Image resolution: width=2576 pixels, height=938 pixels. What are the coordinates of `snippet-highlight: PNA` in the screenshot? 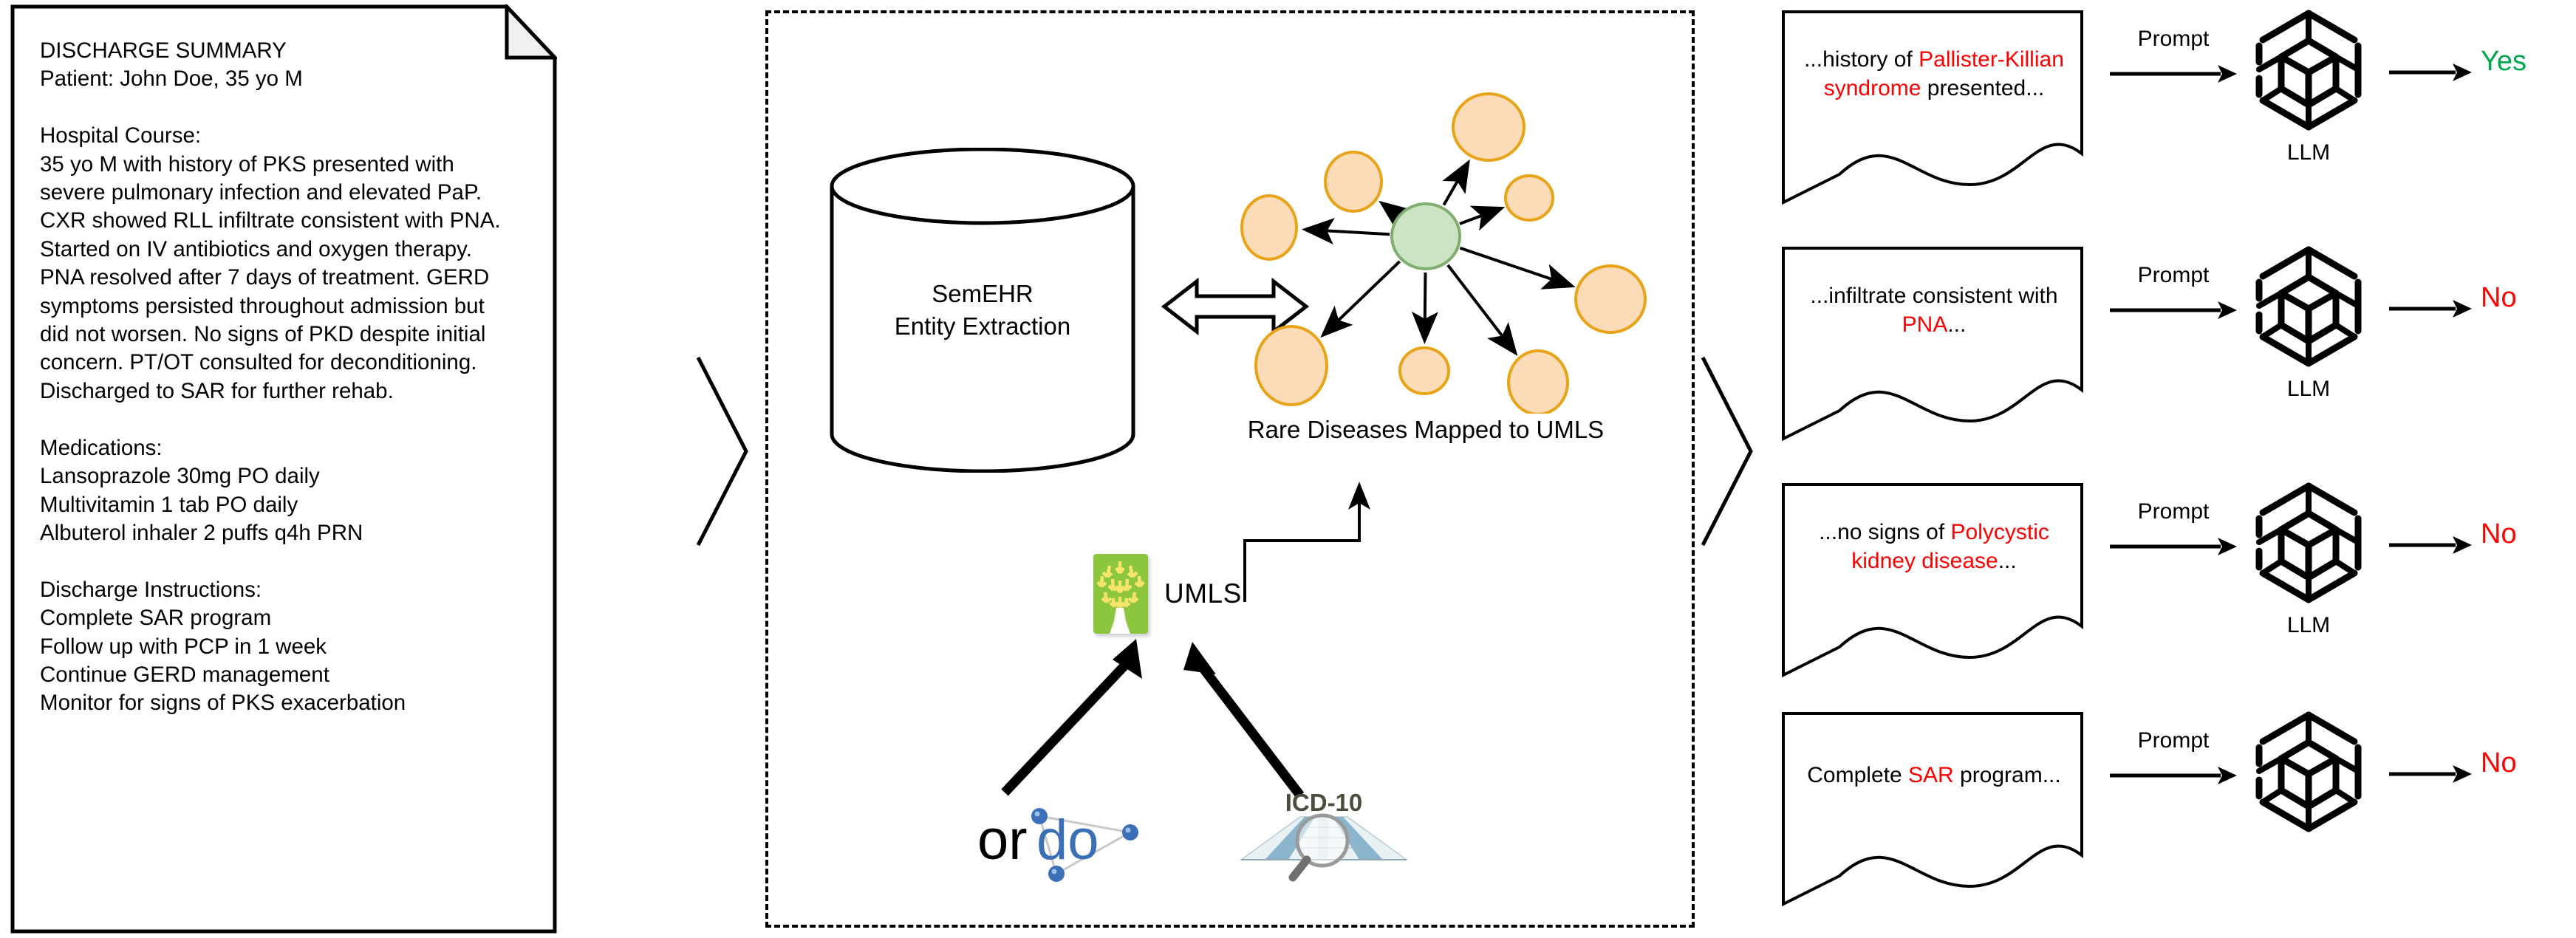 It's located at (1925, 324).